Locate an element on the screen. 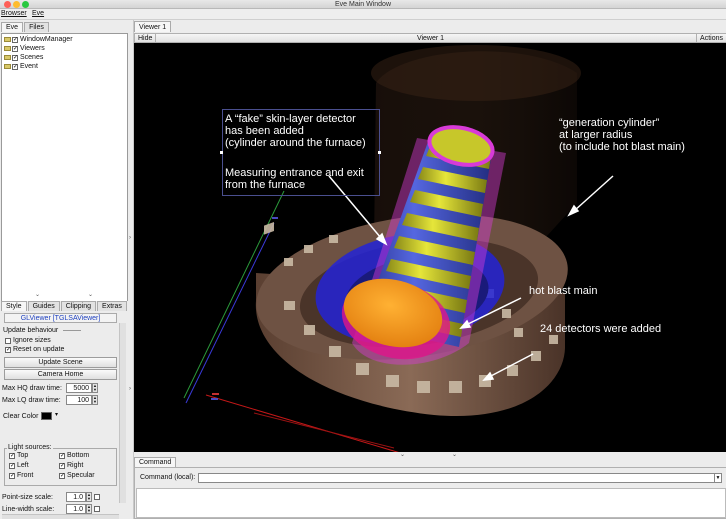 This screenshot has height=519, width=726. tree-item-event: ✓ Event is located at coordinates (21, 66).